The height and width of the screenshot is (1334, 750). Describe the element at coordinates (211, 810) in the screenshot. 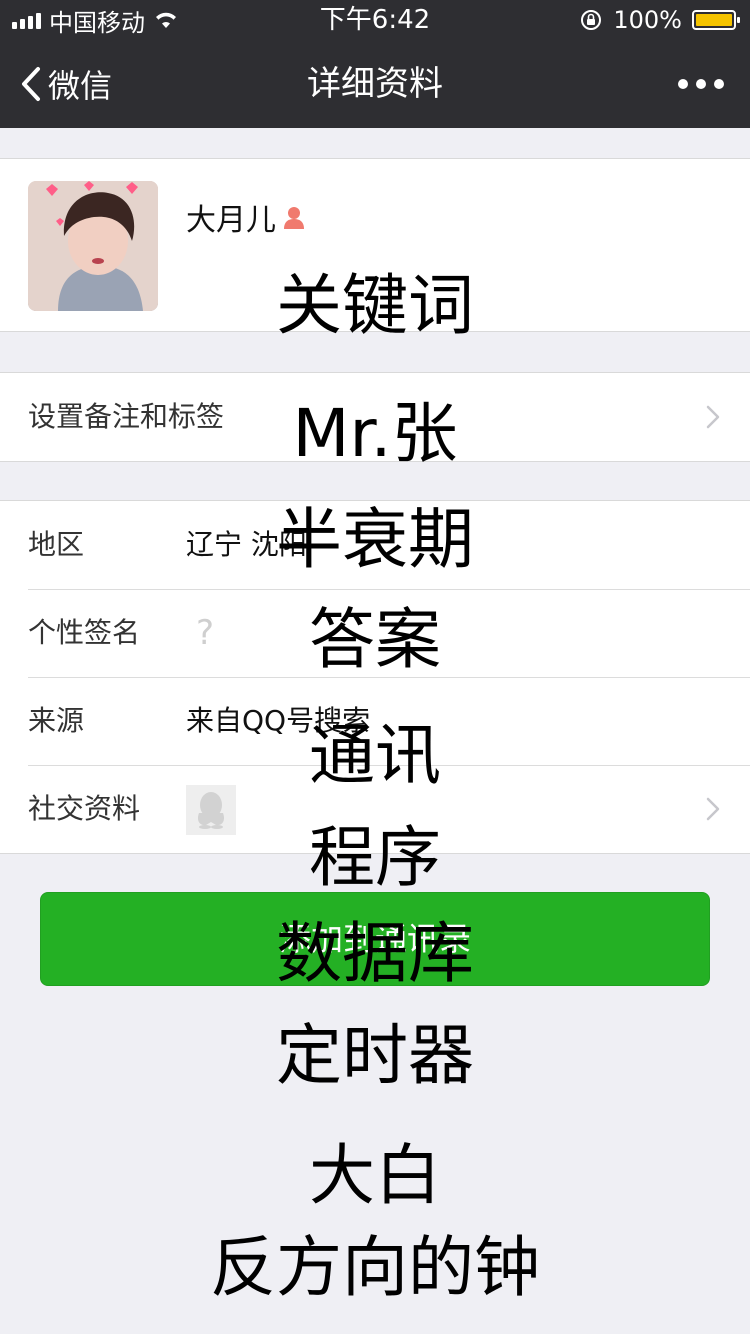

I see `qq-icon` at that location.